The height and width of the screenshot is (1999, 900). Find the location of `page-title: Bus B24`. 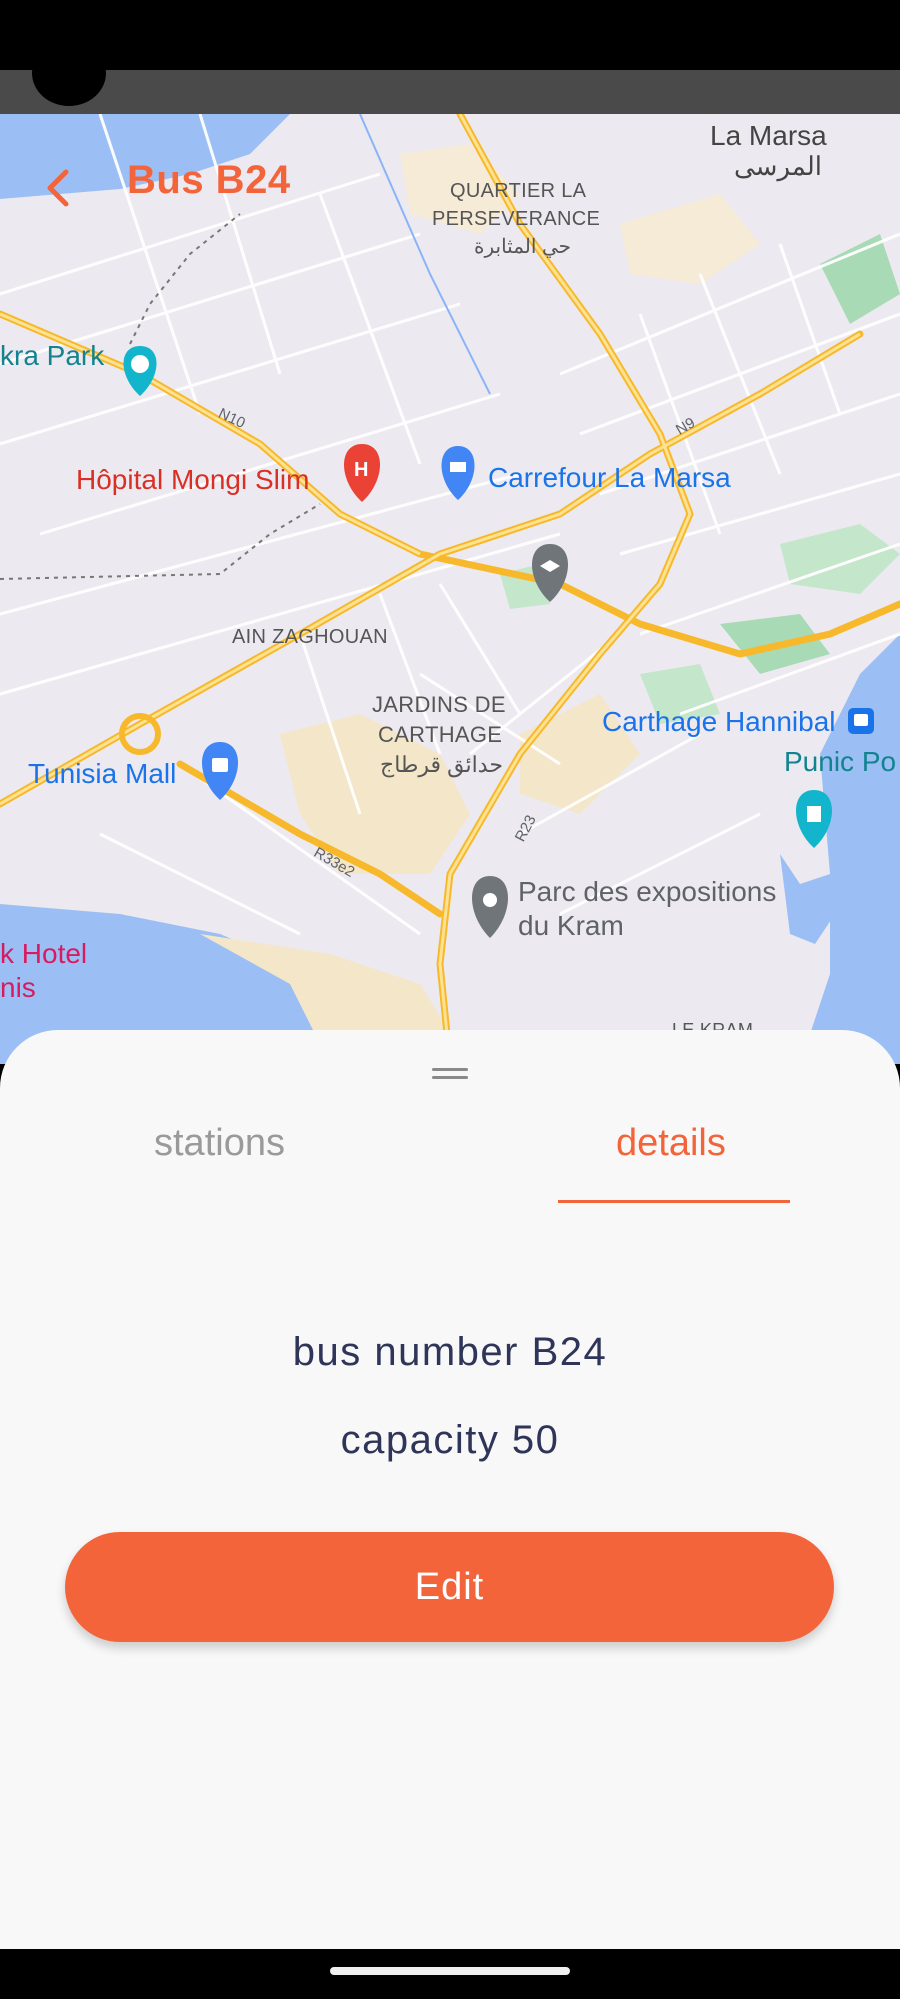

page-title: Bus B24 is located at coordinates (209, 180).